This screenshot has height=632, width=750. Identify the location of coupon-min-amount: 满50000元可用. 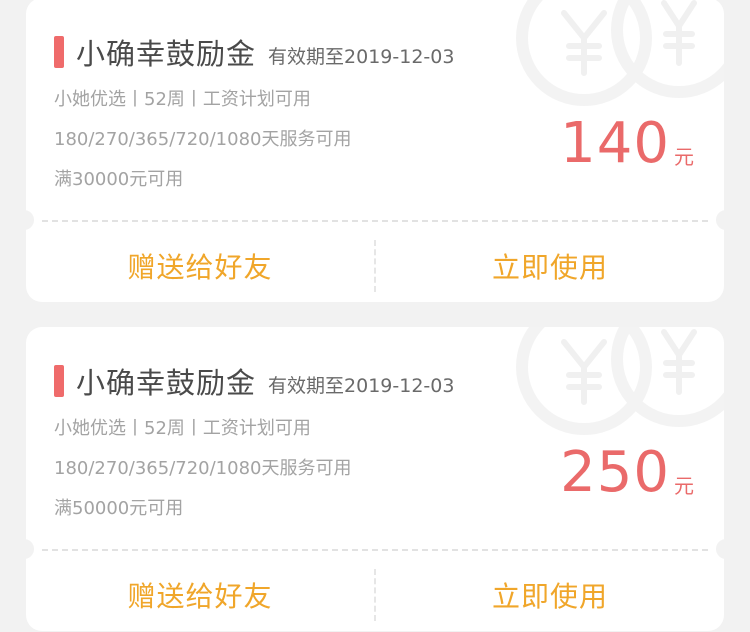
(119, 508).